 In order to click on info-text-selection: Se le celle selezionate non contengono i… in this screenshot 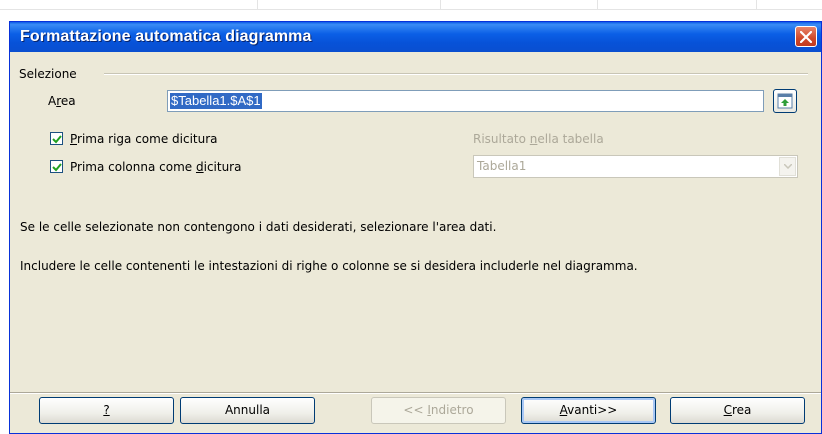, I will do `click(258, 227)`.